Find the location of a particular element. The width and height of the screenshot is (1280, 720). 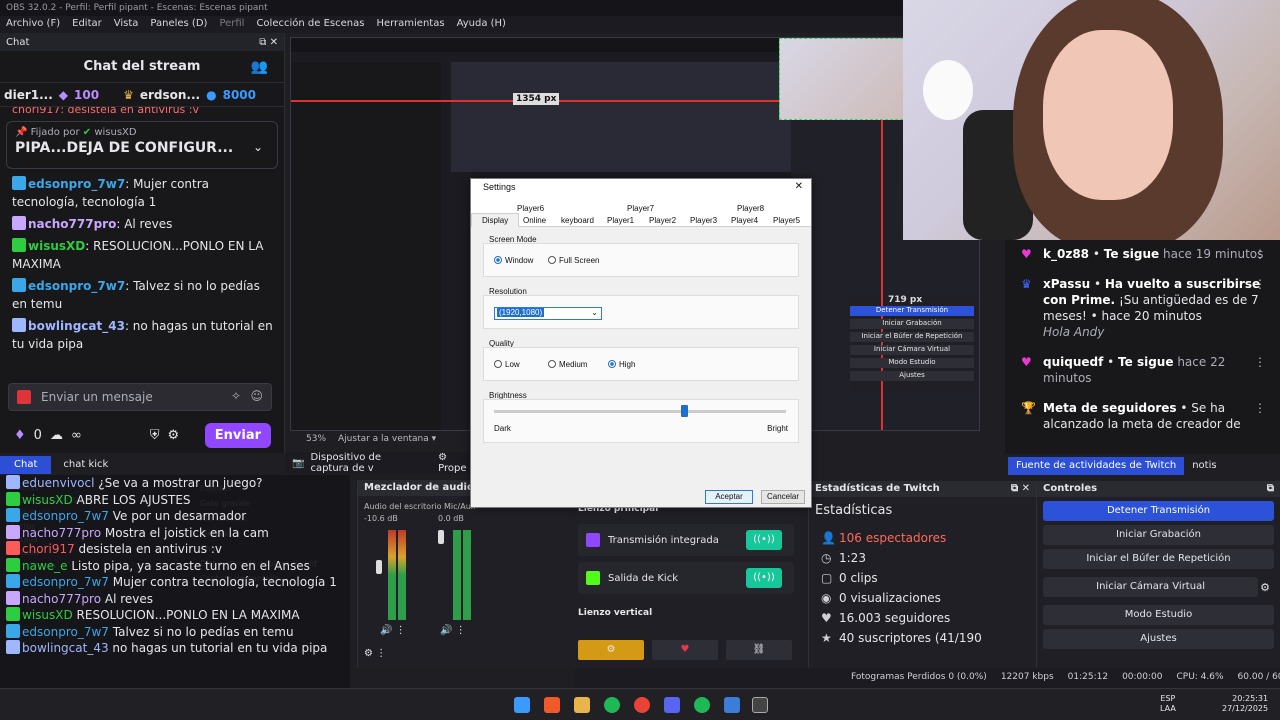

chat-text: Al reves is located at coordinates (148, 224).